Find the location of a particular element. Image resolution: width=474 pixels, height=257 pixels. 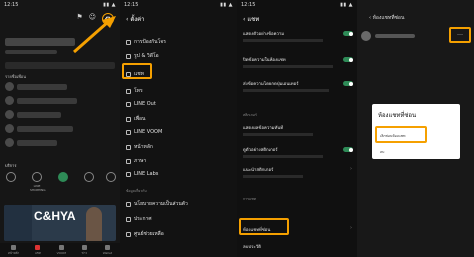

settings-item-language: ภาษา is located at coordinates (136, 161).